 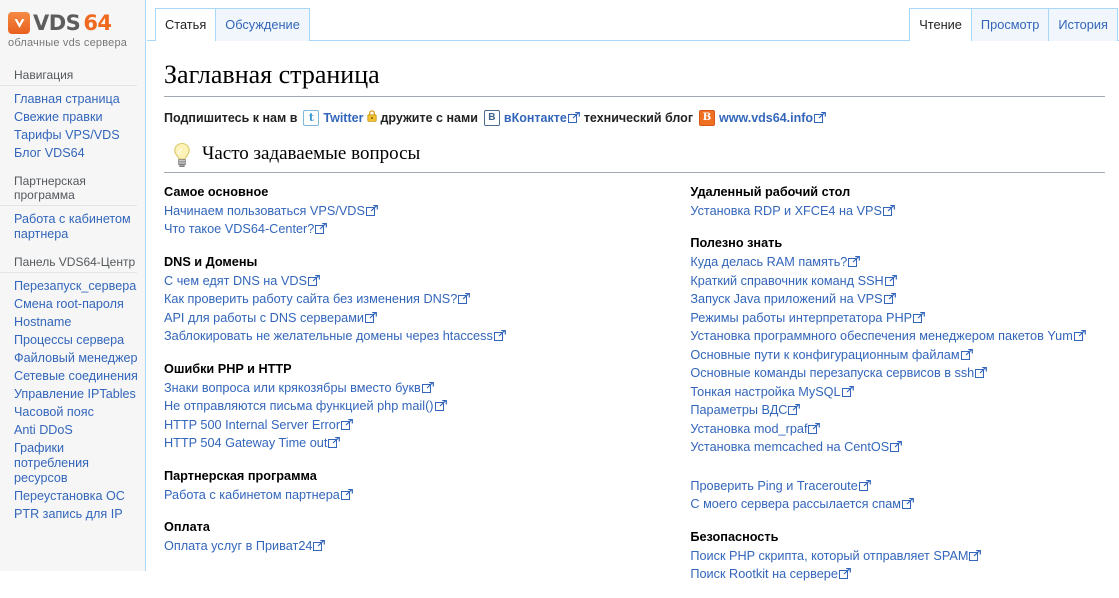 What do you see at coordinates (429, 117) in the screenshot?
I see `subscribe-middle: дружите с нами` at bounding box center [429, 117].